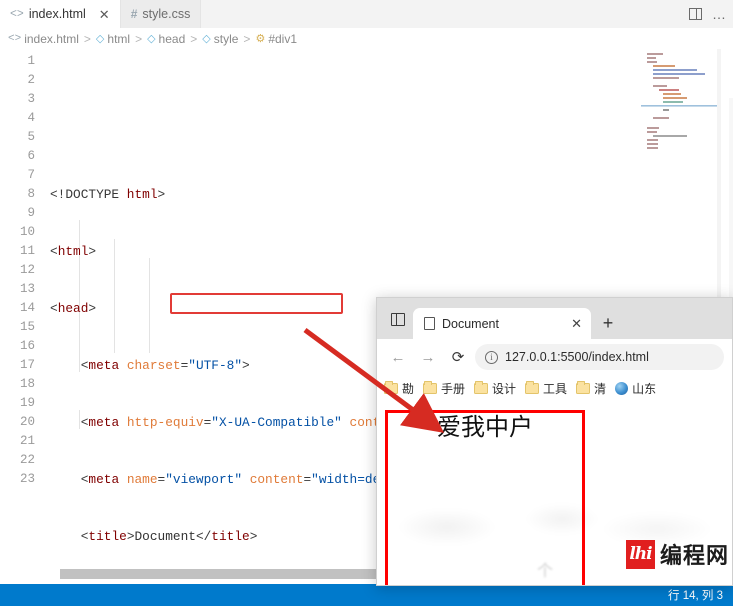 The width and height of the screenshot is (733, 606). Describe the element at coordinates (398, 357) in the screenshot. I see `back-icon: ←` at that location.